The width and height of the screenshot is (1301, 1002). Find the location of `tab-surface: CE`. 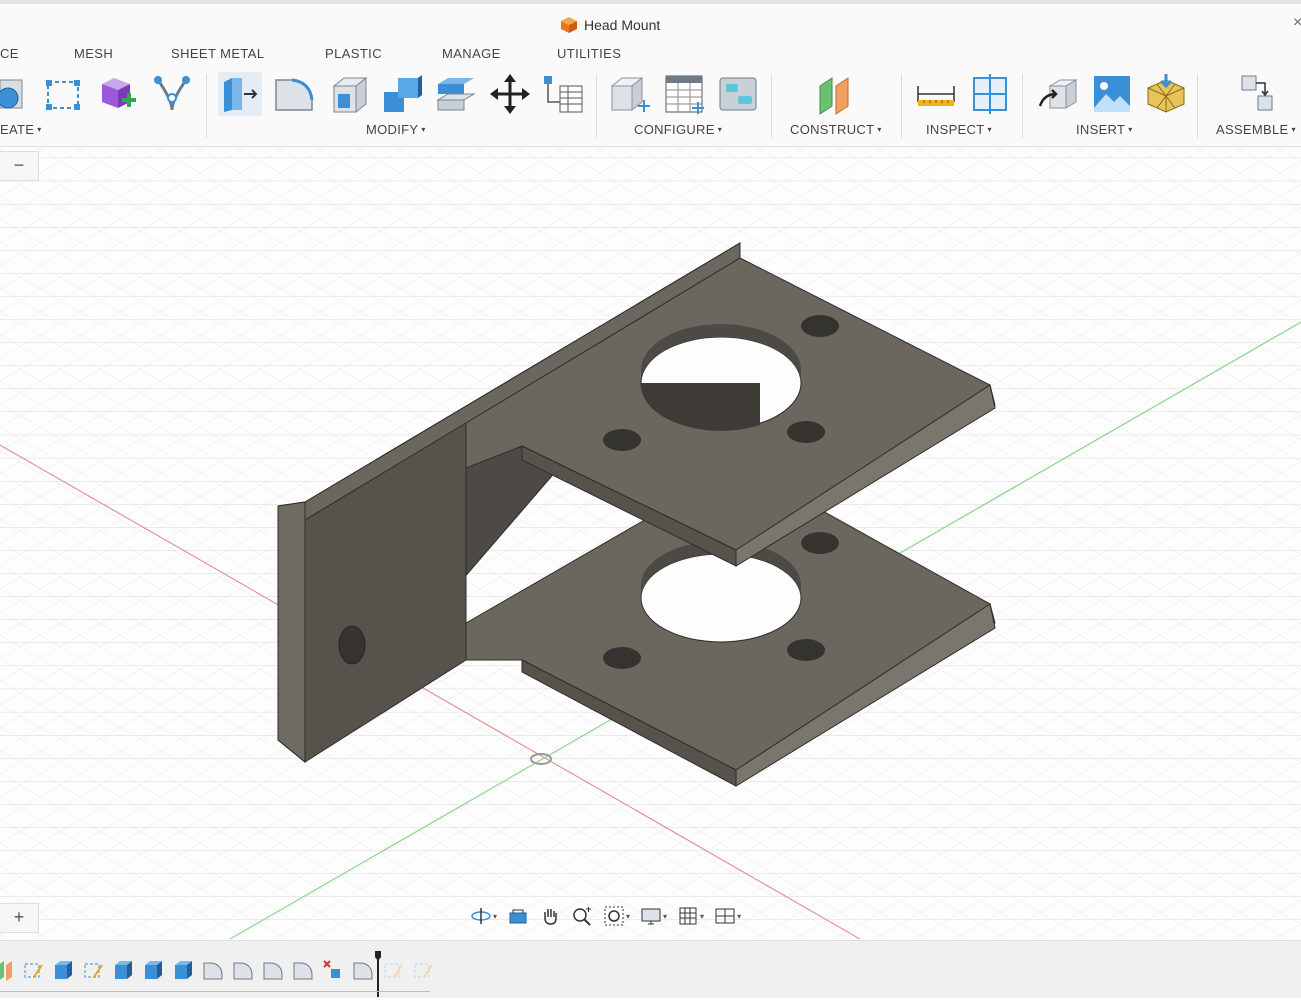

tab-surface: CE is located at coordinates (9, 53).